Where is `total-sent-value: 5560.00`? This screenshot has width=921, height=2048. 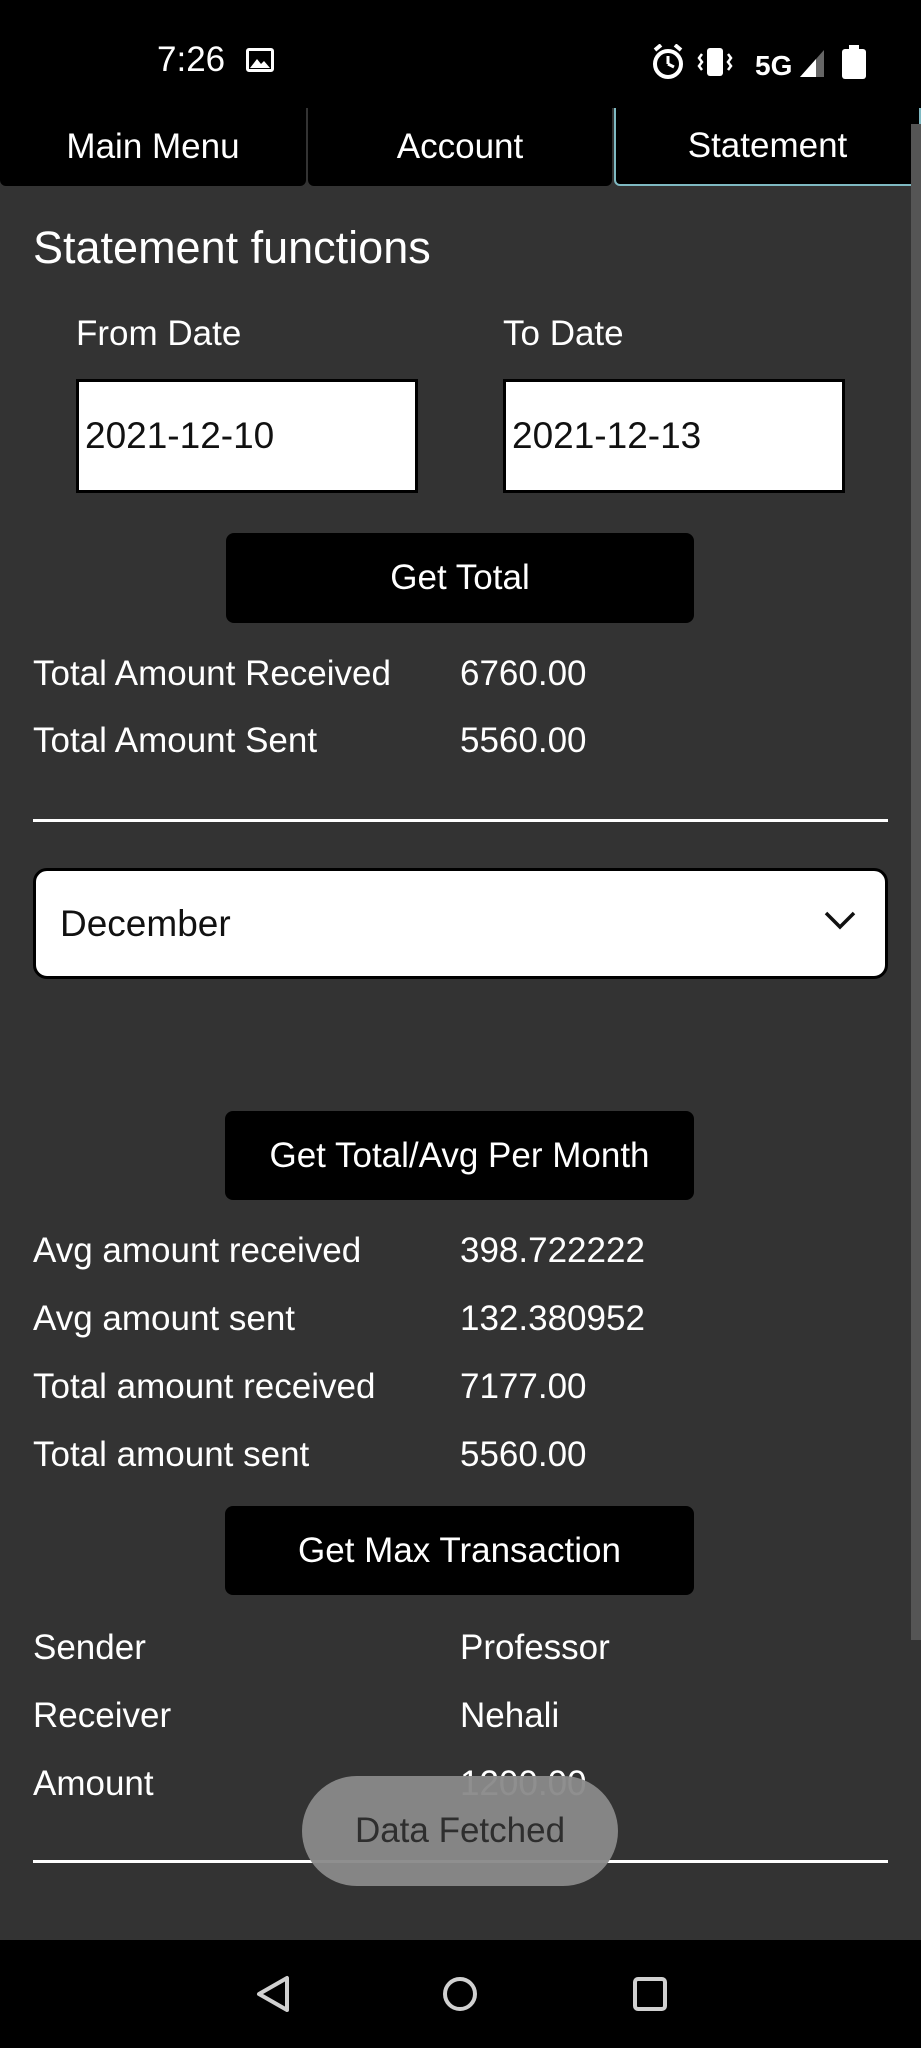
total-sent-value: 5560.00 is located at coordinates (523, 740).